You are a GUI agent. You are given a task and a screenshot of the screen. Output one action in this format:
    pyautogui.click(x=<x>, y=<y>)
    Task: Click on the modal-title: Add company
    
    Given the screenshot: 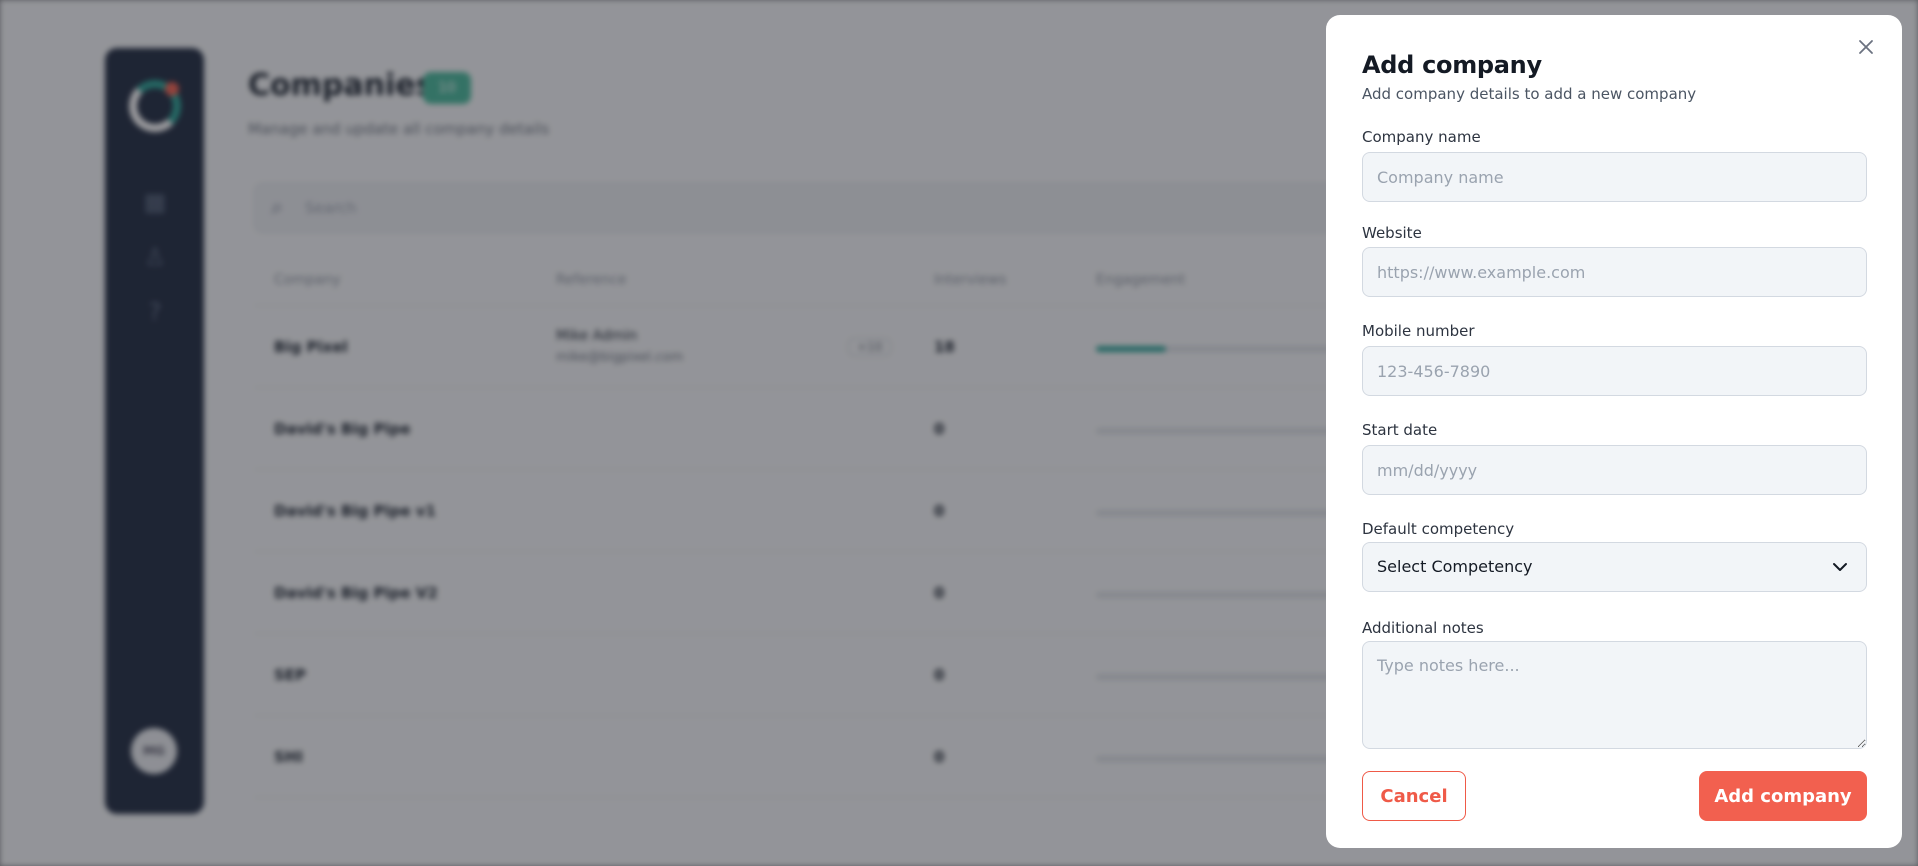 What is the action you would take?
    pyautogui.click(x=1452, y=65)
    